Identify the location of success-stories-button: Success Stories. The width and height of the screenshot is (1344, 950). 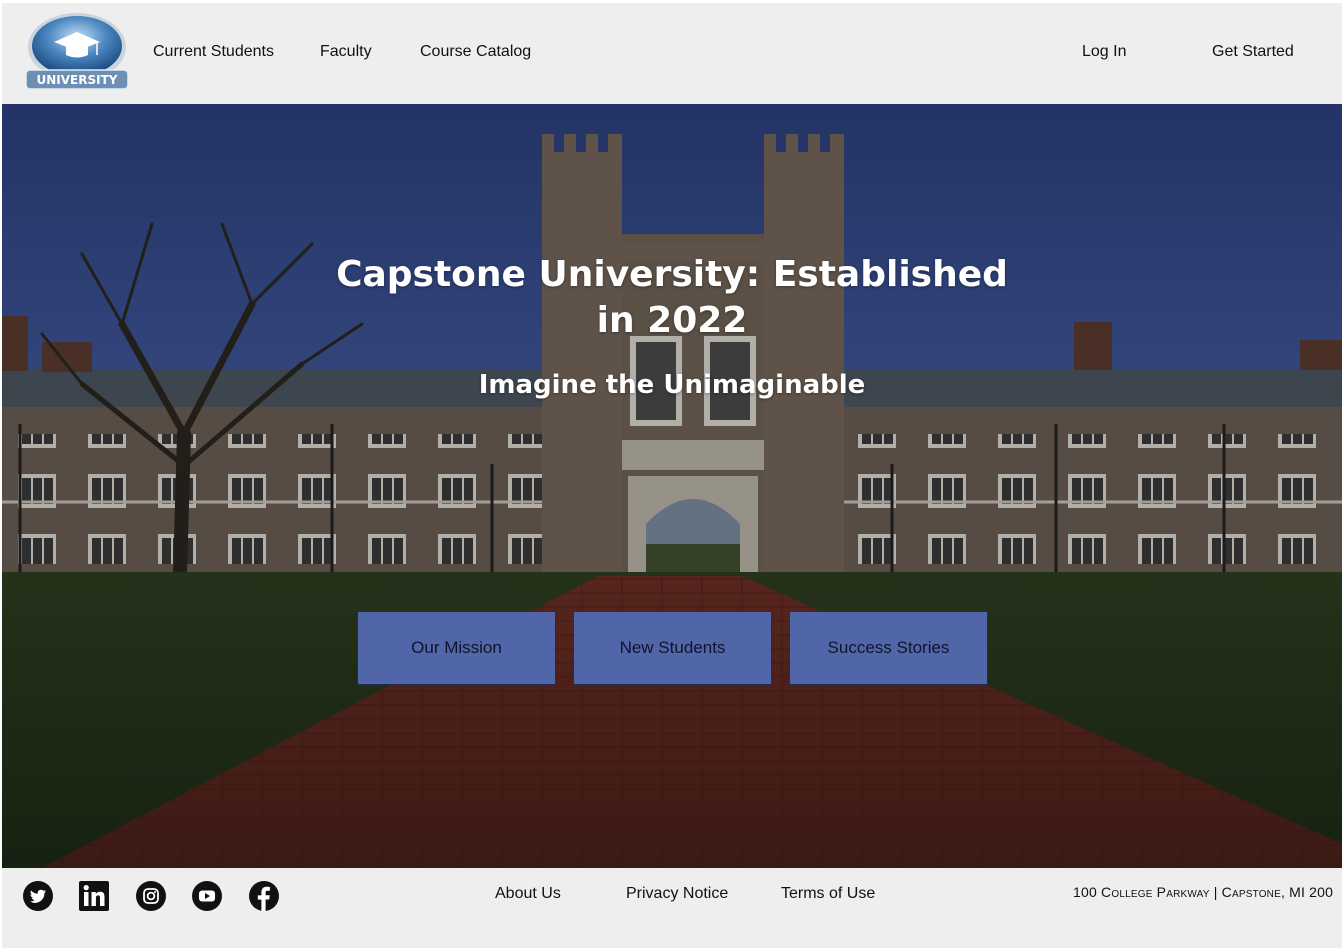
(888, 648).